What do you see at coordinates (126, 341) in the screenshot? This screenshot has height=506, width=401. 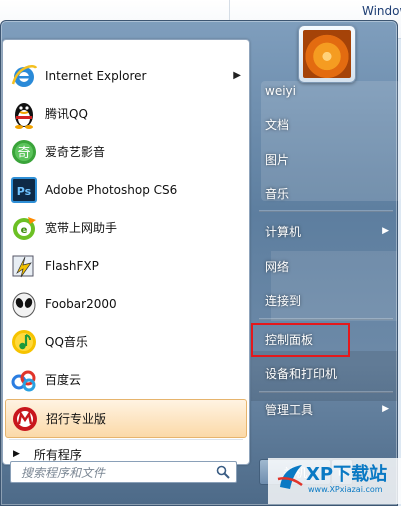 I see `program-qq-music: QQ音乐` at bounding box center [126, 341].